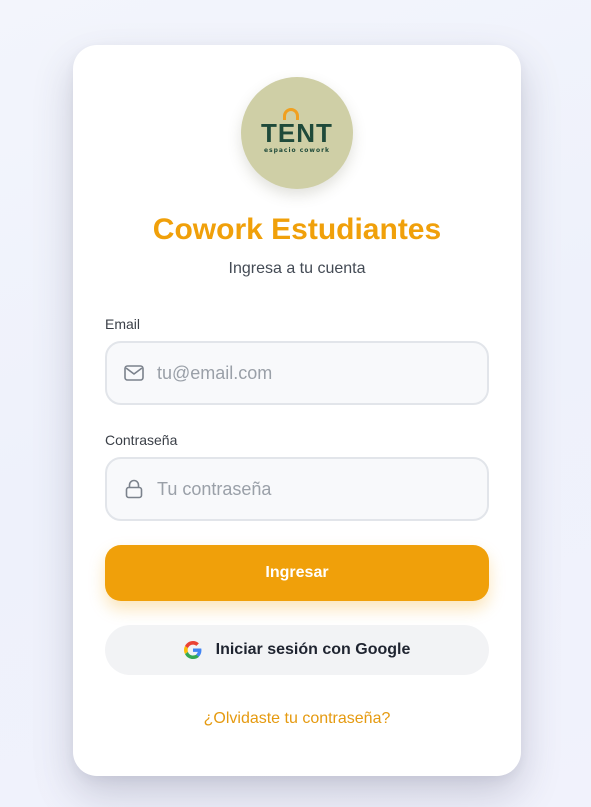  I want to click on login-button: Ingresar, so click(297, 573).